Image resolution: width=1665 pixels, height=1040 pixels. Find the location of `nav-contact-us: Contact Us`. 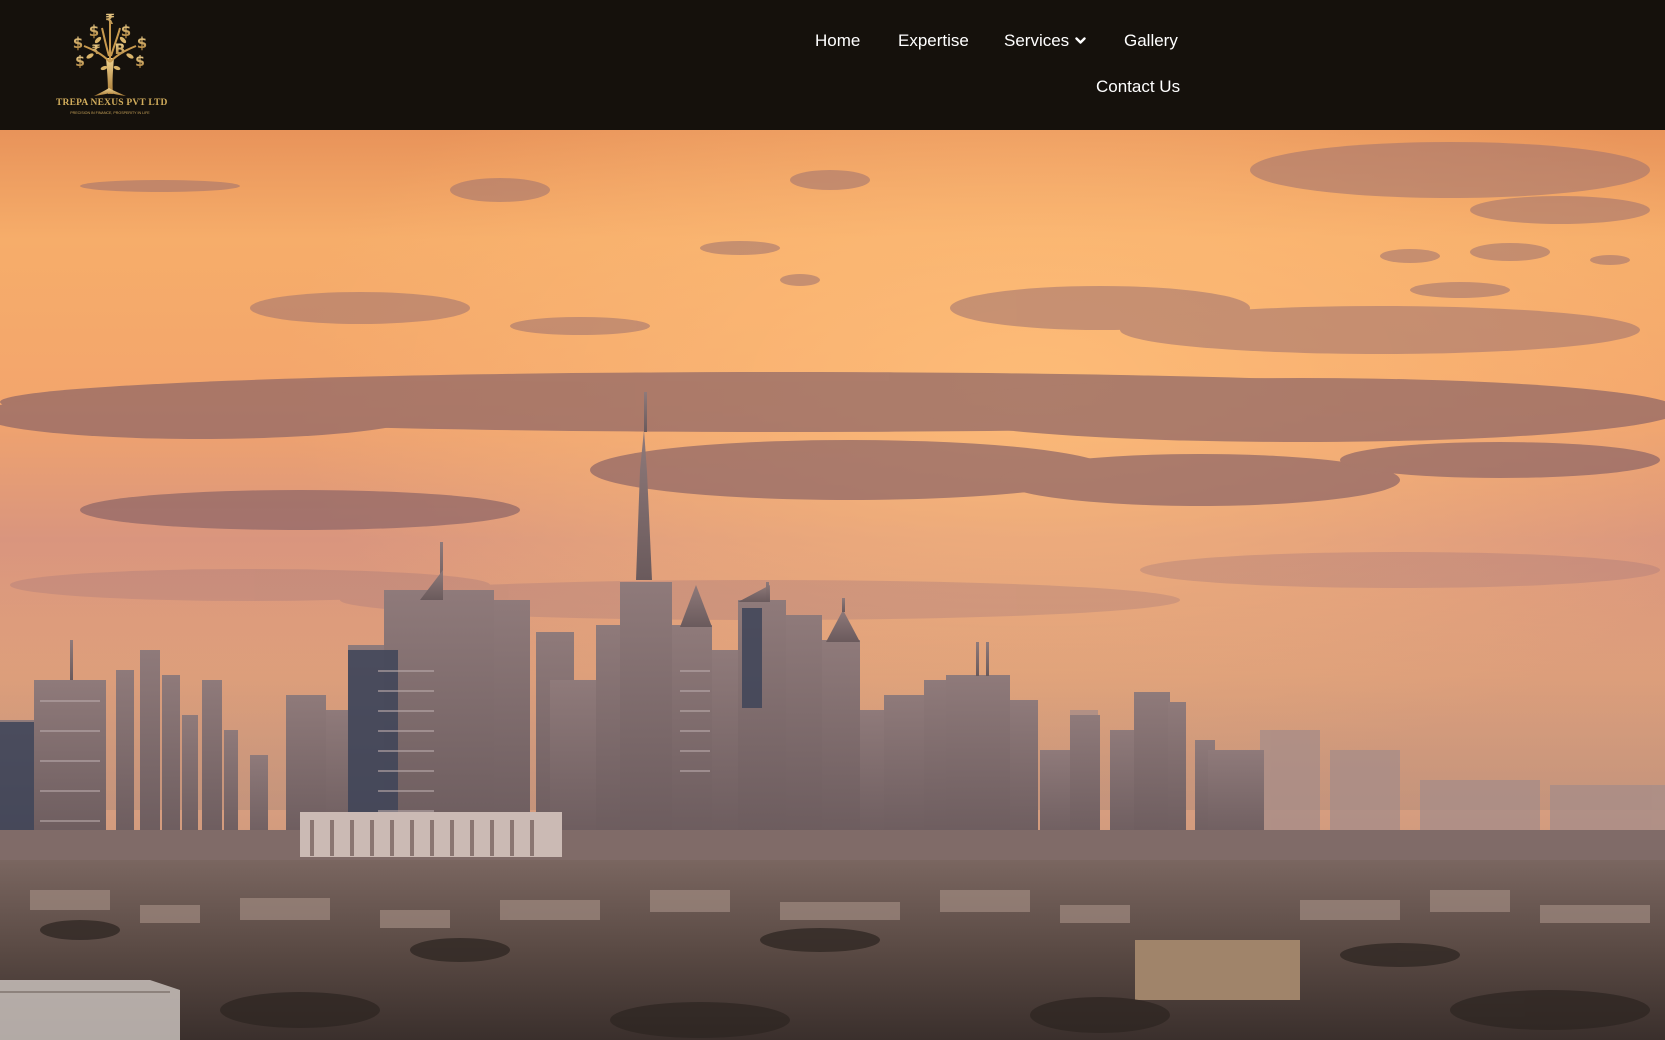

nav-contact-us: Contact Us is located at coordinates (1138, 87).